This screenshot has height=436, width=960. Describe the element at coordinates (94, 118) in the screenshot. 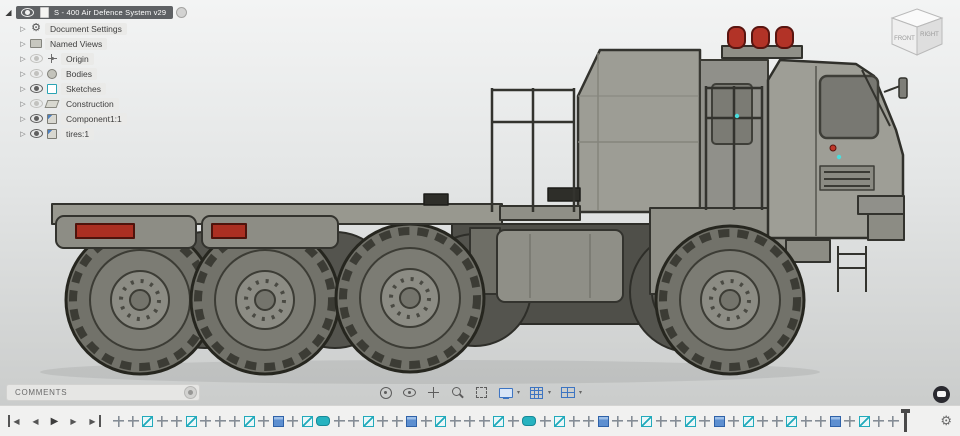

I see `browser-item-label: Component1:1` at that location.